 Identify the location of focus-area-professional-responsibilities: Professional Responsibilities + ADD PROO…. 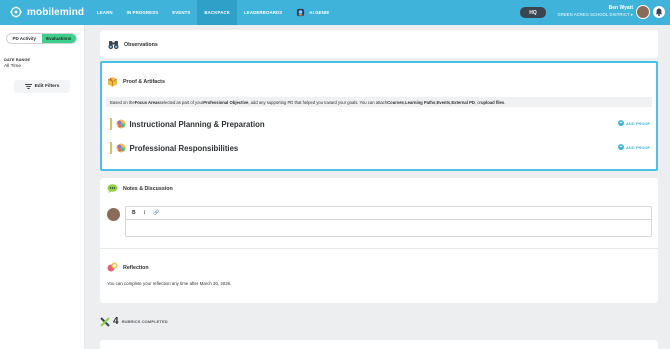
(380, 148).